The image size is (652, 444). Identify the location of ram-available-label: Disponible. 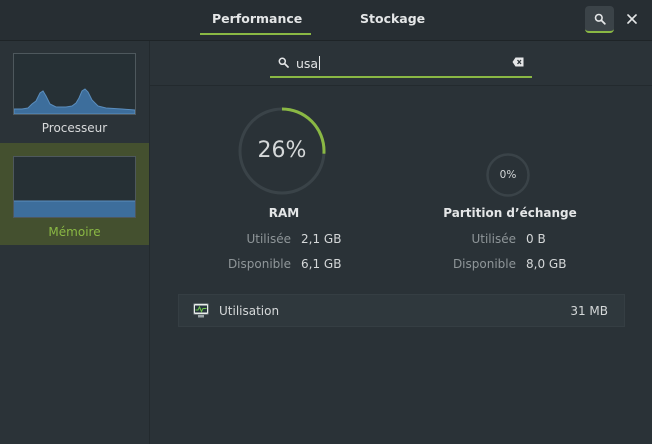
(259, 264).